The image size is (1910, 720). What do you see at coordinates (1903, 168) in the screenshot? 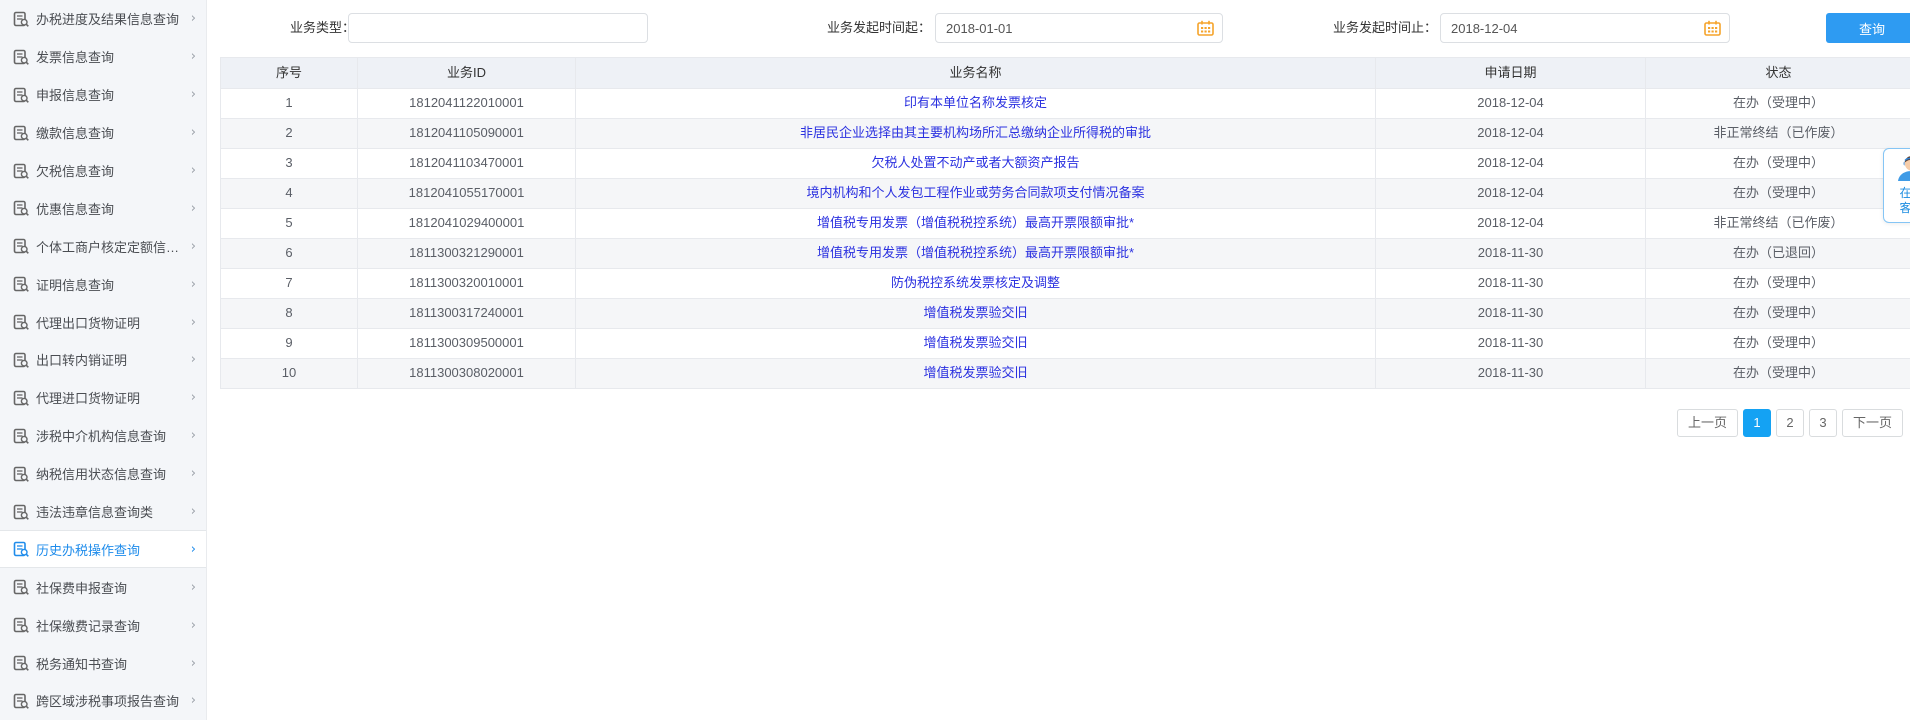
I see `customer-service-avatar-icon` at bounding box center [1903, 168].